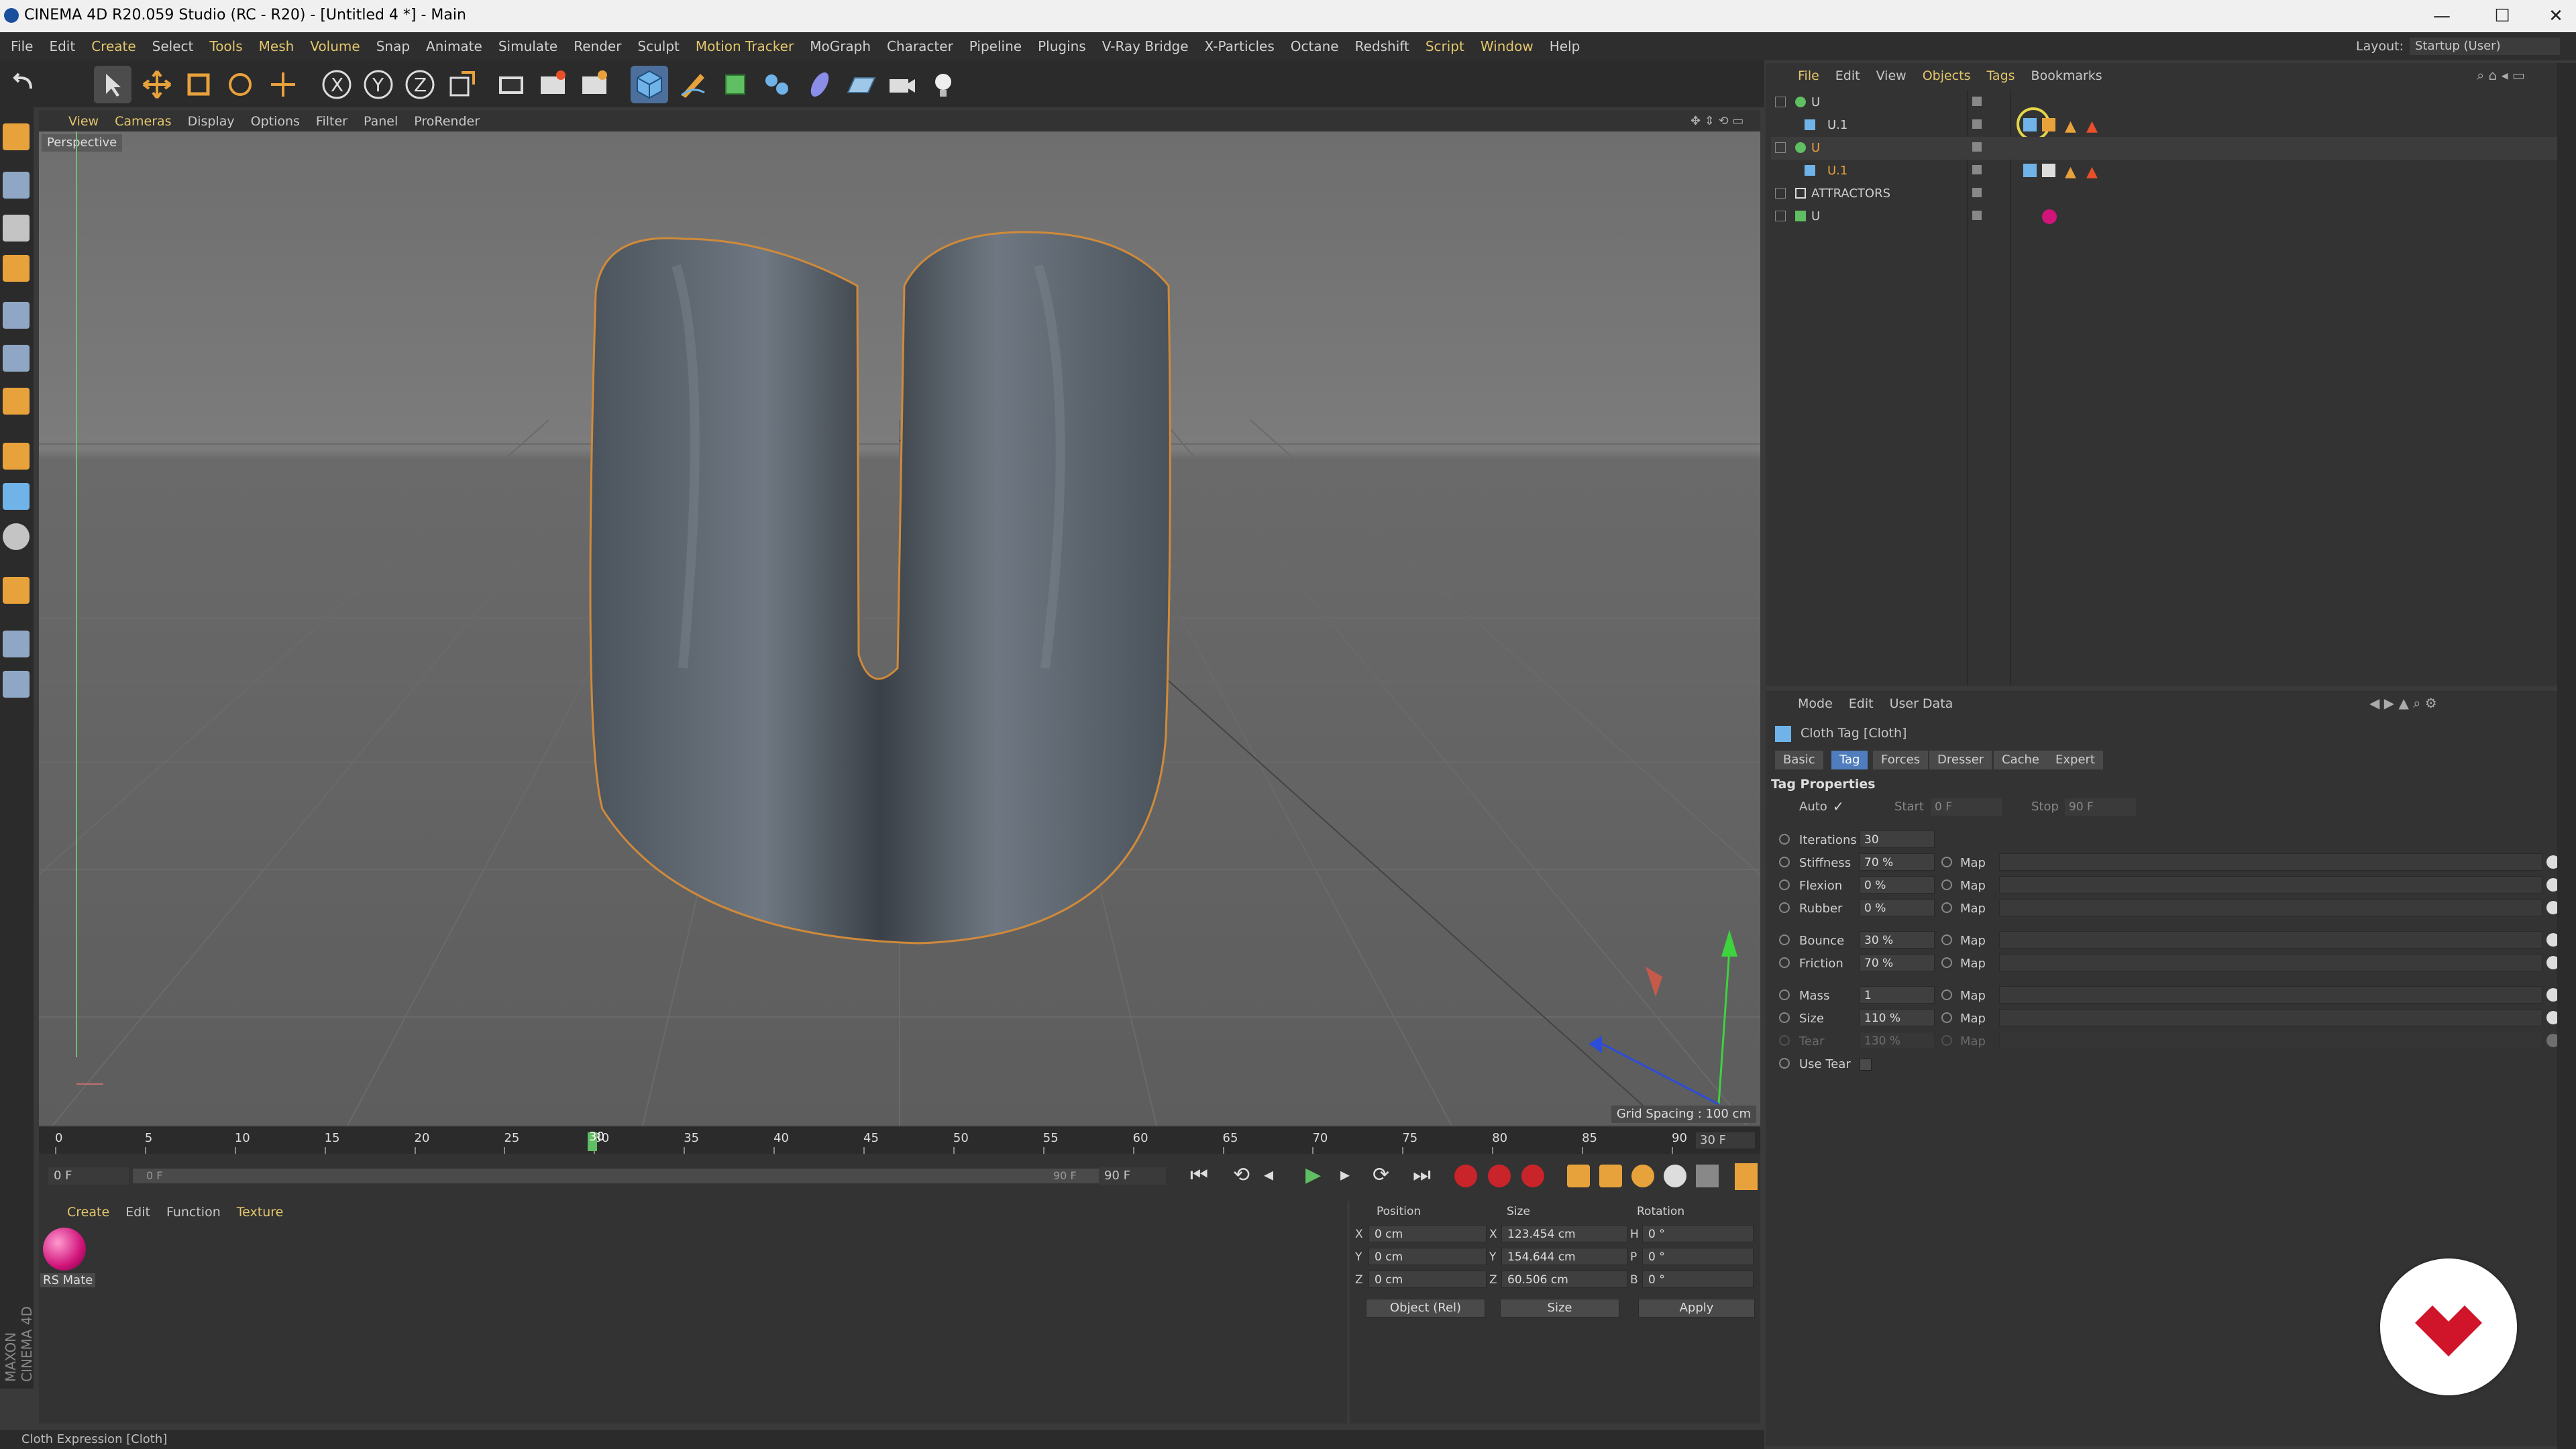  What do you see at coordinates (1675, 1176) in the screenshot?
I see `parameter-key-icon` at bounding box center [1675, 1176].